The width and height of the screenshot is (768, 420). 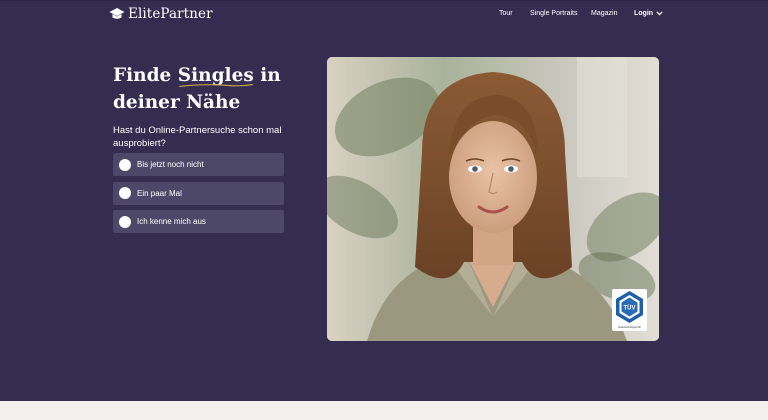 What do you see at coordinates (159, 193) in the screenshot?
I see `option-label: Ein paar Mal` at bounding box center [159, 193].